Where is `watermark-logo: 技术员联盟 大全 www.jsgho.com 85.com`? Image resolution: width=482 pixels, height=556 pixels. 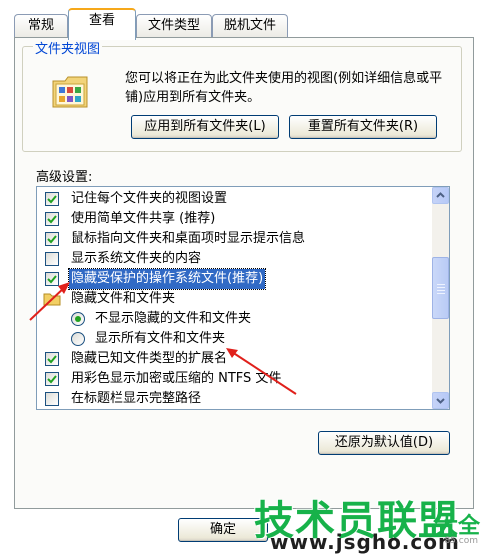 watermark-logo: 技术员联盟 大全 www.jsgho.com 85.com is located at coordinates (366, 522).